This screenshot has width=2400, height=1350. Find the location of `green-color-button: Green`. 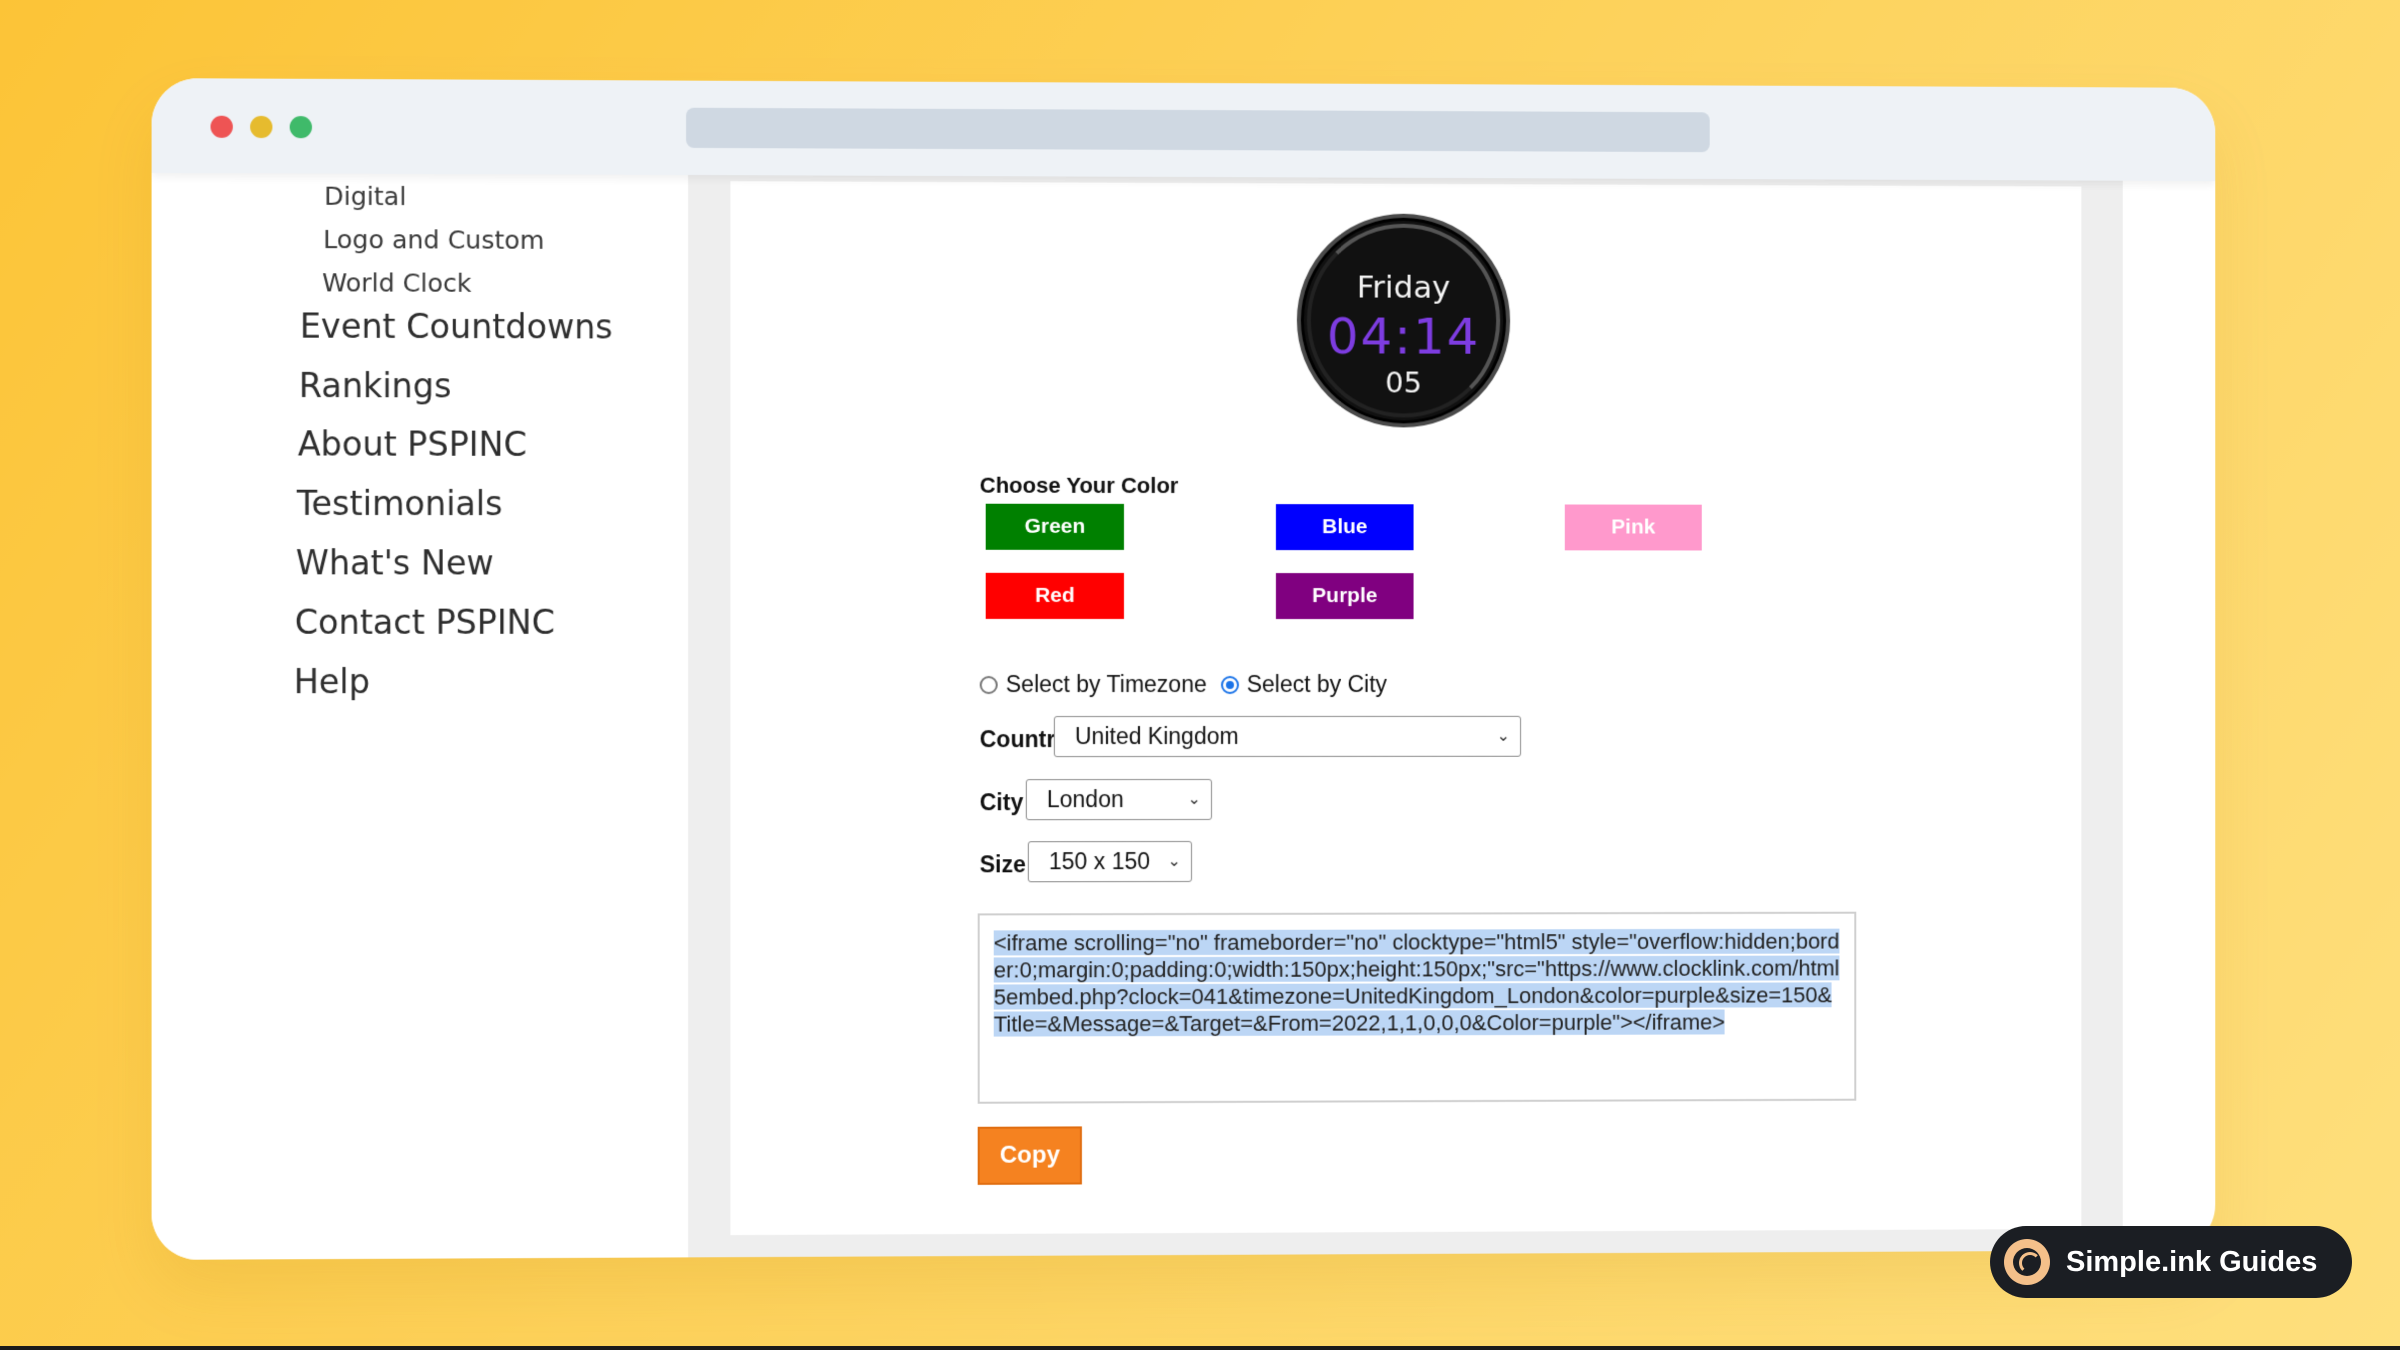

green-color-button: Green is located at coordinates (1054, 526).